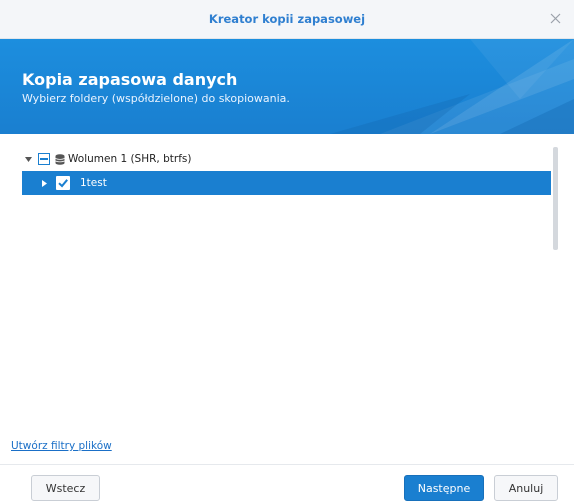 The height and width of the screenshot is (501, 574). What do you see at coordinates (61, 446) in the screenshot?
I see `create-file-filters-link: Utwórz filtry plików` at bounding box center [61, 446].